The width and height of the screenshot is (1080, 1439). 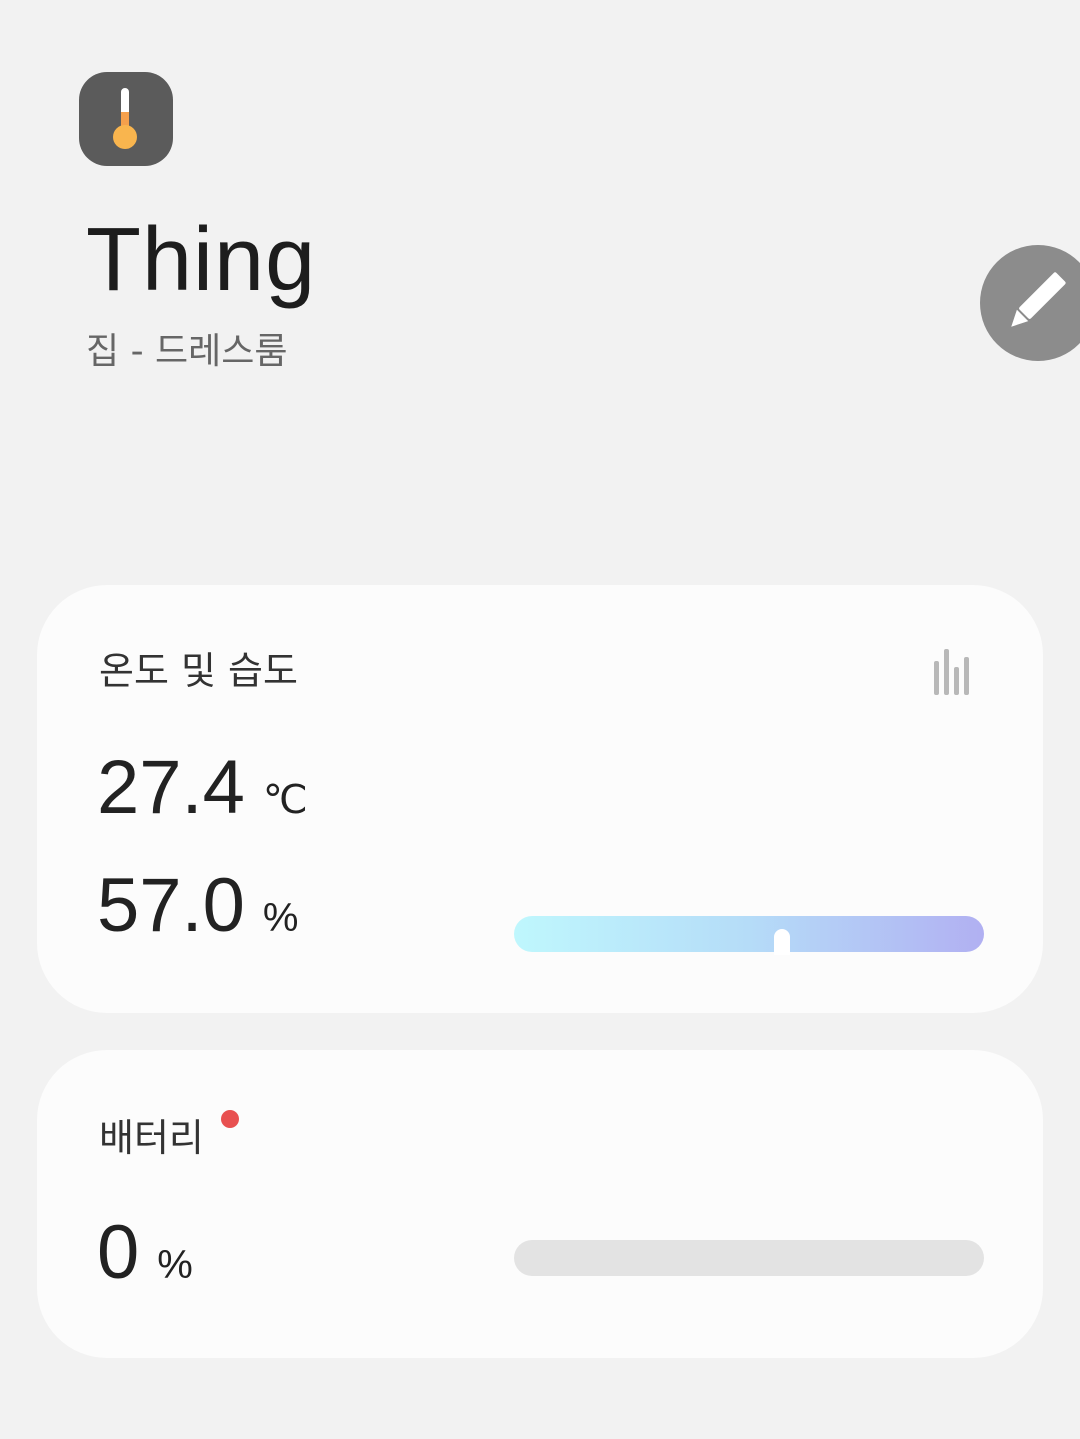 I want to click on edit-button, so click(x=1030, y=303).